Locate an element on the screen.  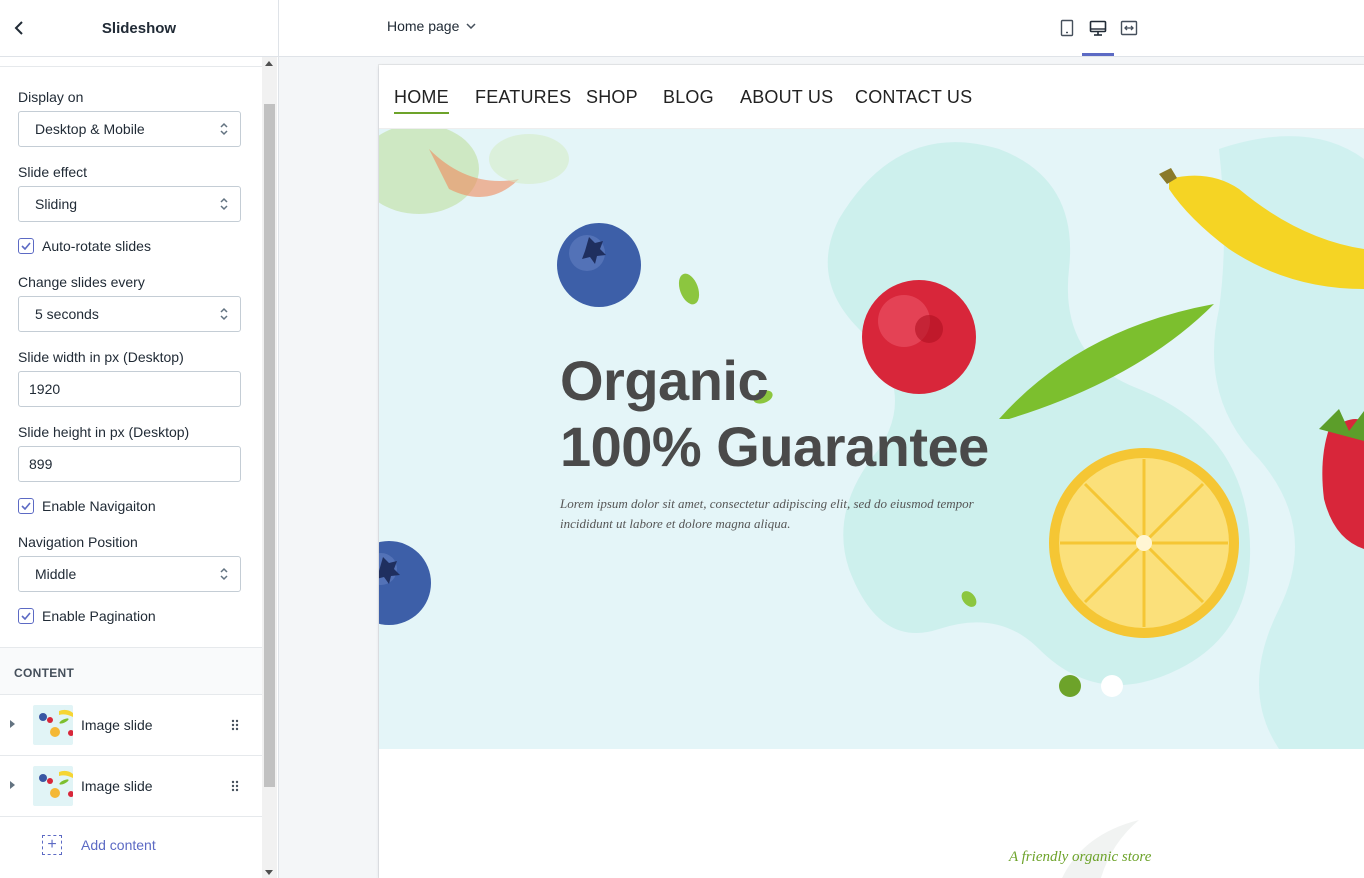
scroll-down-icon is located at coordinates (269, 872).